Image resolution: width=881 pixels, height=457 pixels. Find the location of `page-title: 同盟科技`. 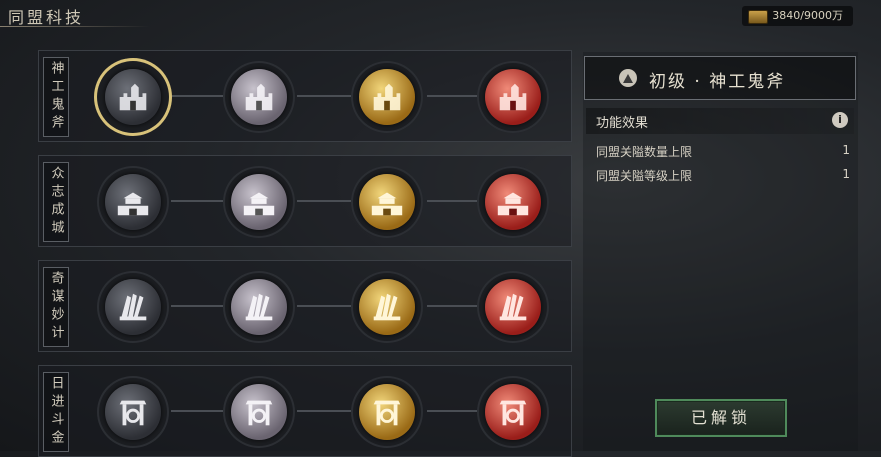

page-title: 同盟科技 is located at coordinates (46, 17).